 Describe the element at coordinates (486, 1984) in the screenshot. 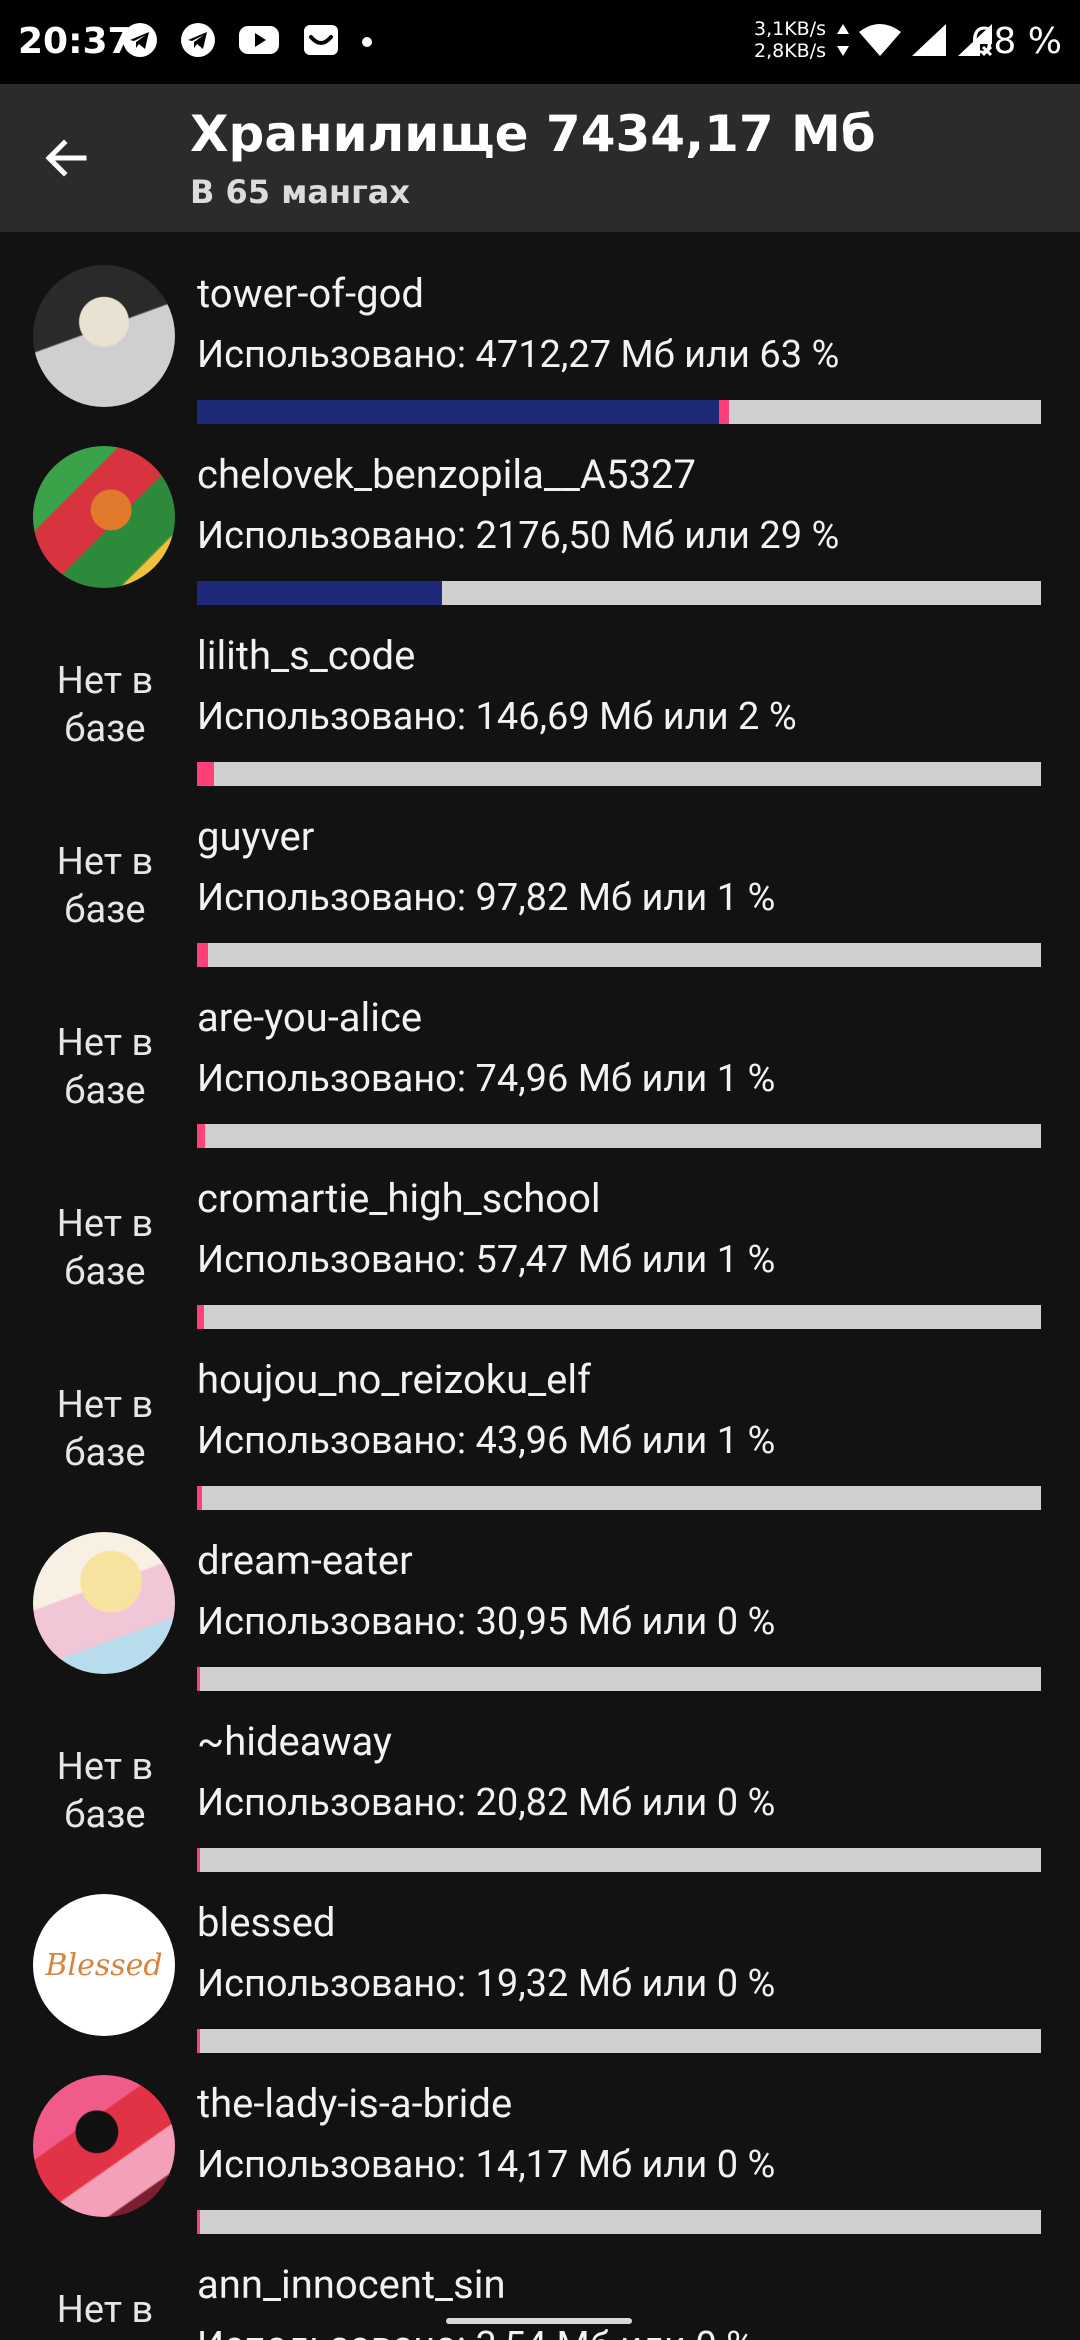

I see `manga-usage-text: Использовано: 19,32 Мб или 0 %` at that location.